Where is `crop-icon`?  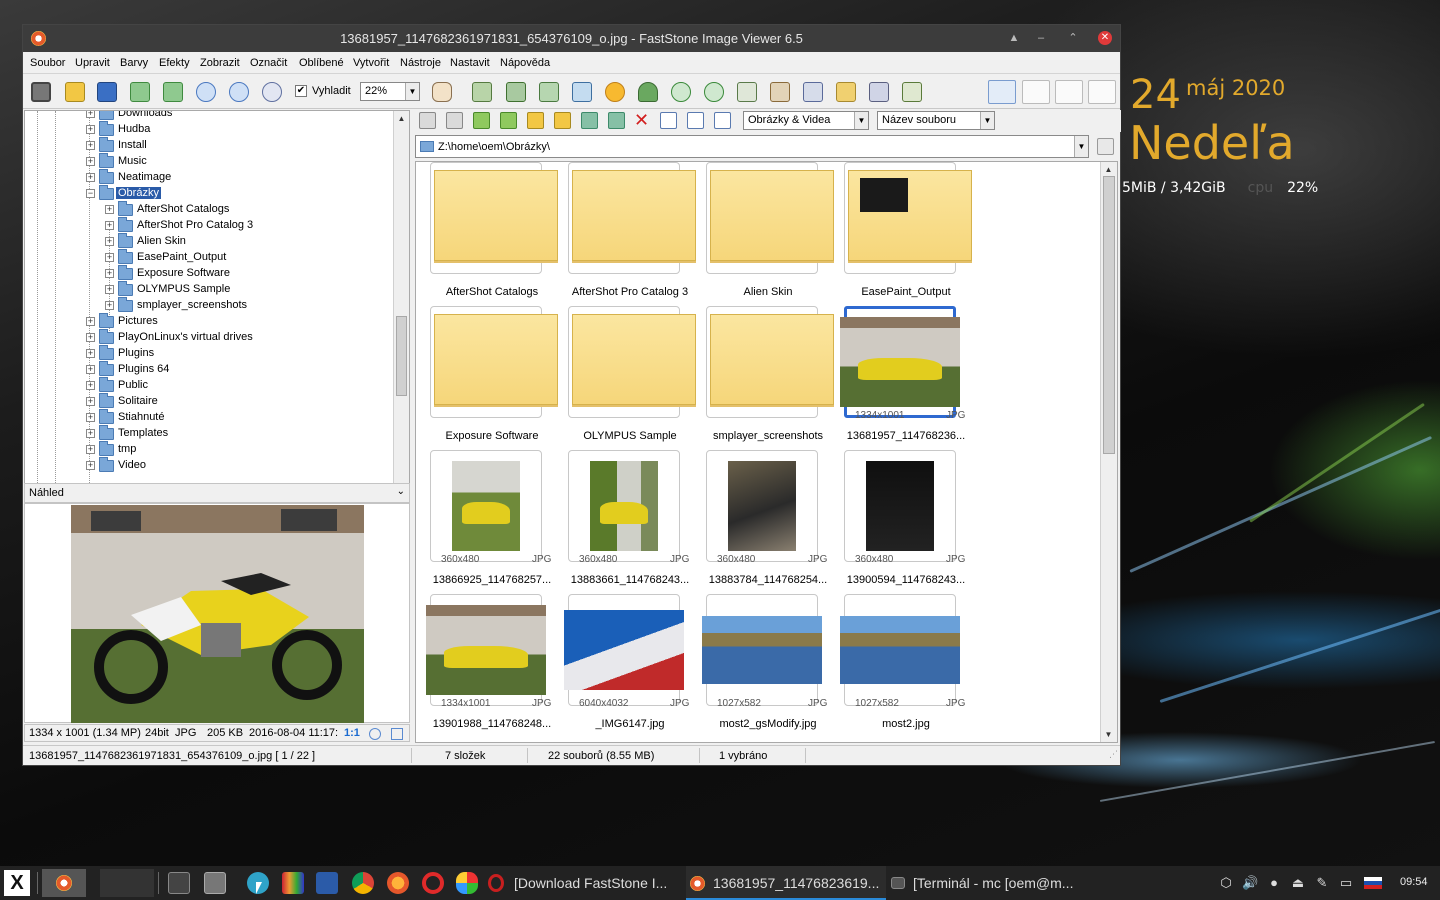 crop-icon is located at coordinates (549, 92).